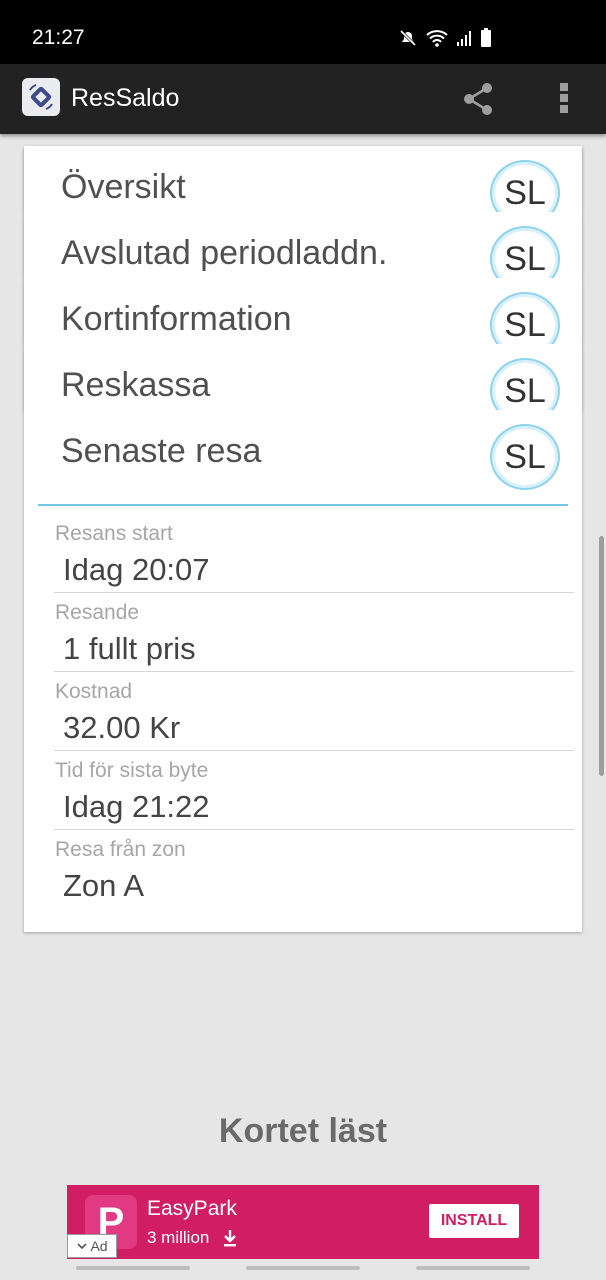 This screenshot has height=1280, width=606. I want to click on detail-label: Resande, so click(97, 612).